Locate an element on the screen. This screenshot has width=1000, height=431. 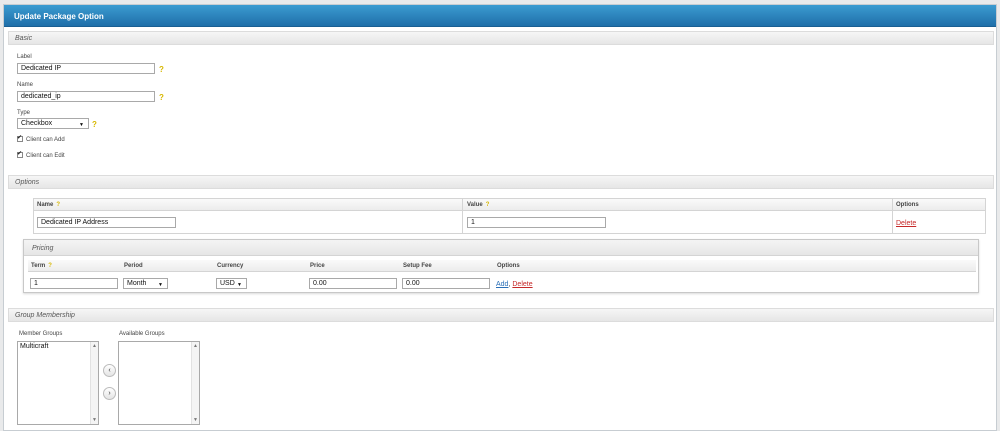
pricing-header: Pricing is located at coordinates (501, 248).